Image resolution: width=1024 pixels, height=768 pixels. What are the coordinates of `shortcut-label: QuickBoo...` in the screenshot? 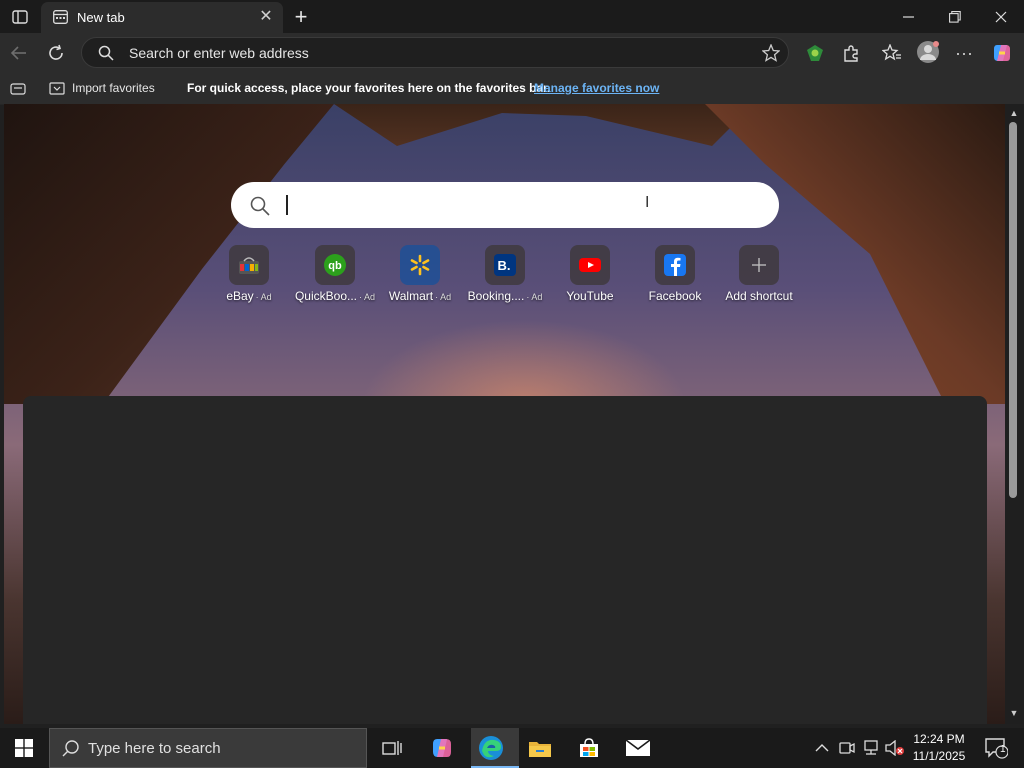 It's located at (325, 296).